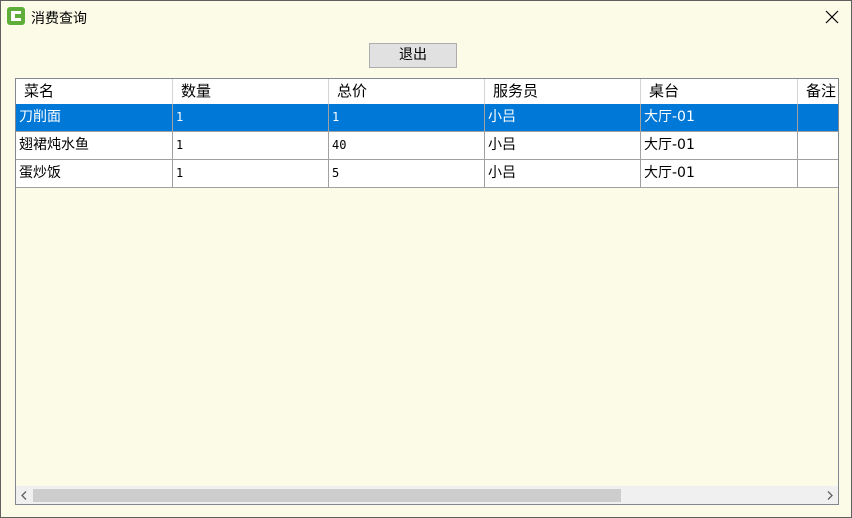 The width and height of the screenshot is (852, 518). I want to click on scroll-right-button, so click(829, 495).